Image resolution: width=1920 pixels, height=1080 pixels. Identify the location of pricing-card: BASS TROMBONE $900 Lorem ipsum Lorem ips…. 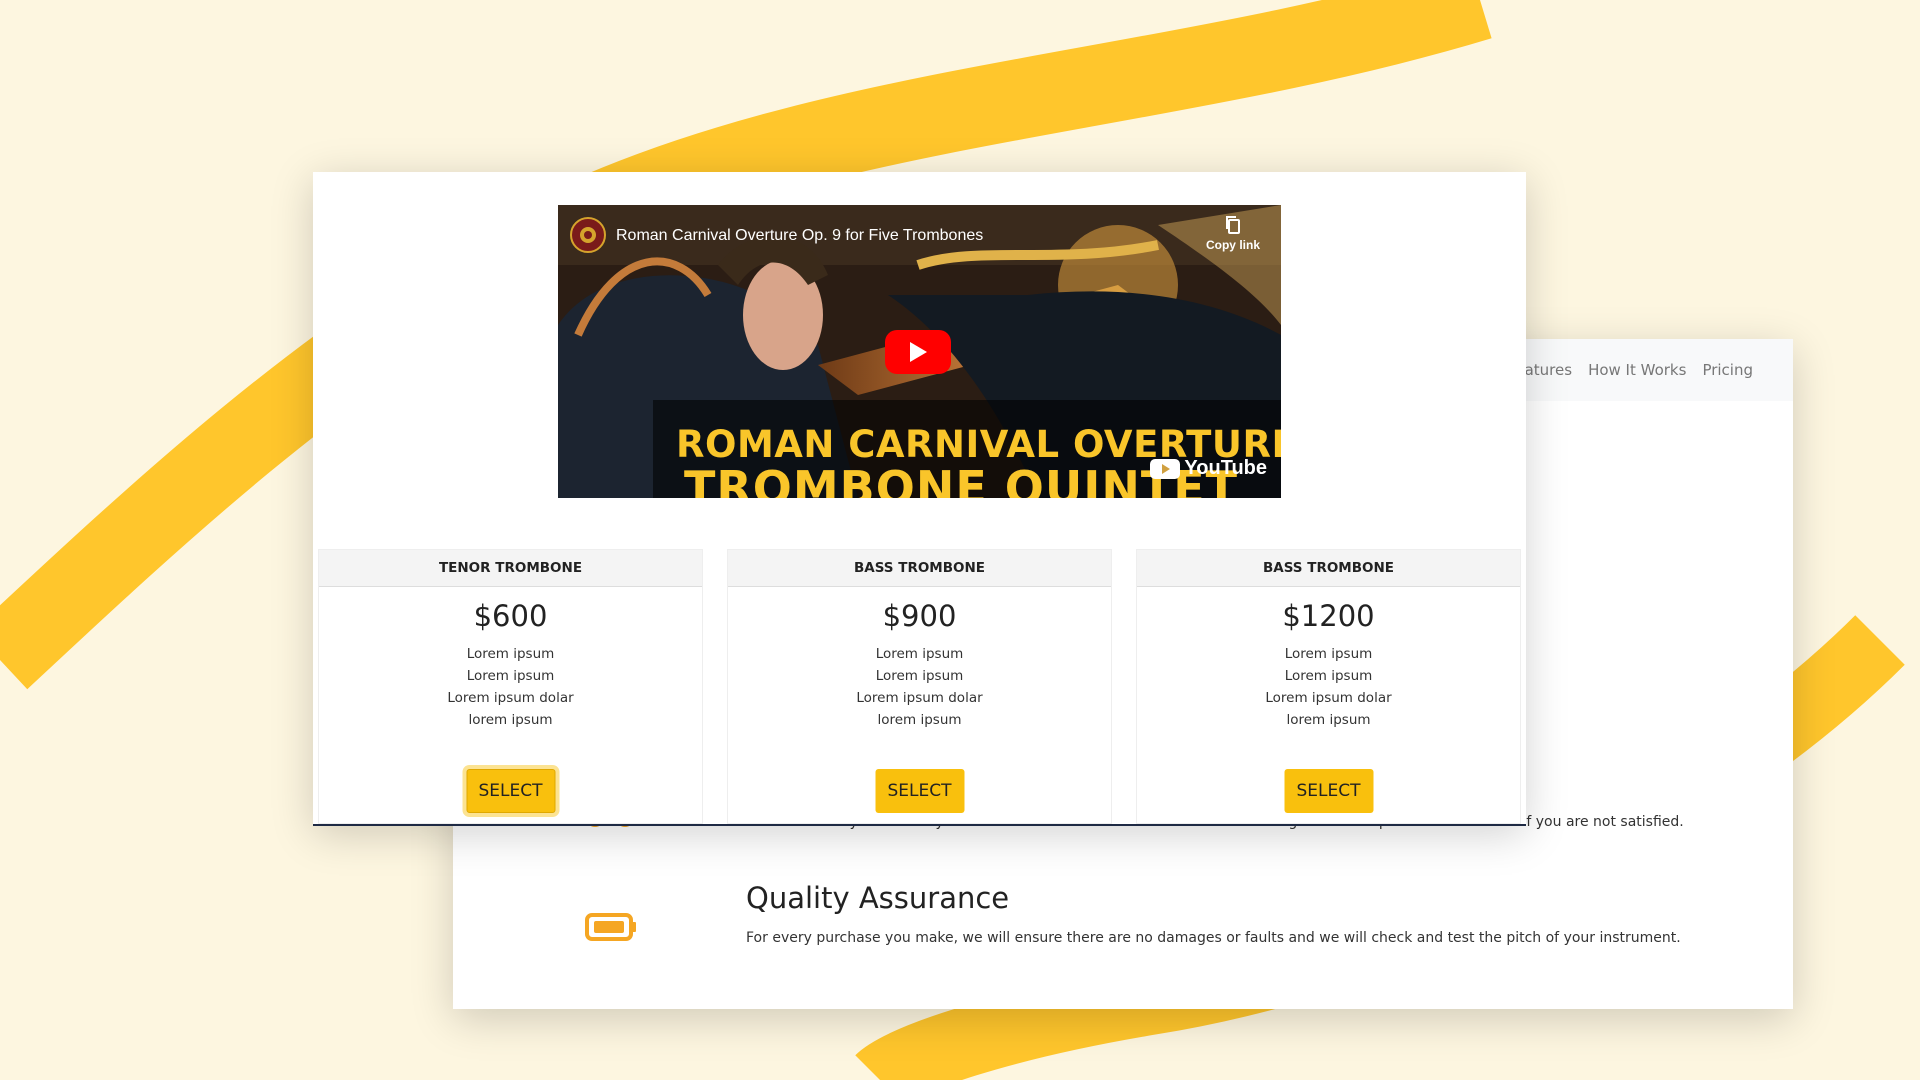
(919, 686).